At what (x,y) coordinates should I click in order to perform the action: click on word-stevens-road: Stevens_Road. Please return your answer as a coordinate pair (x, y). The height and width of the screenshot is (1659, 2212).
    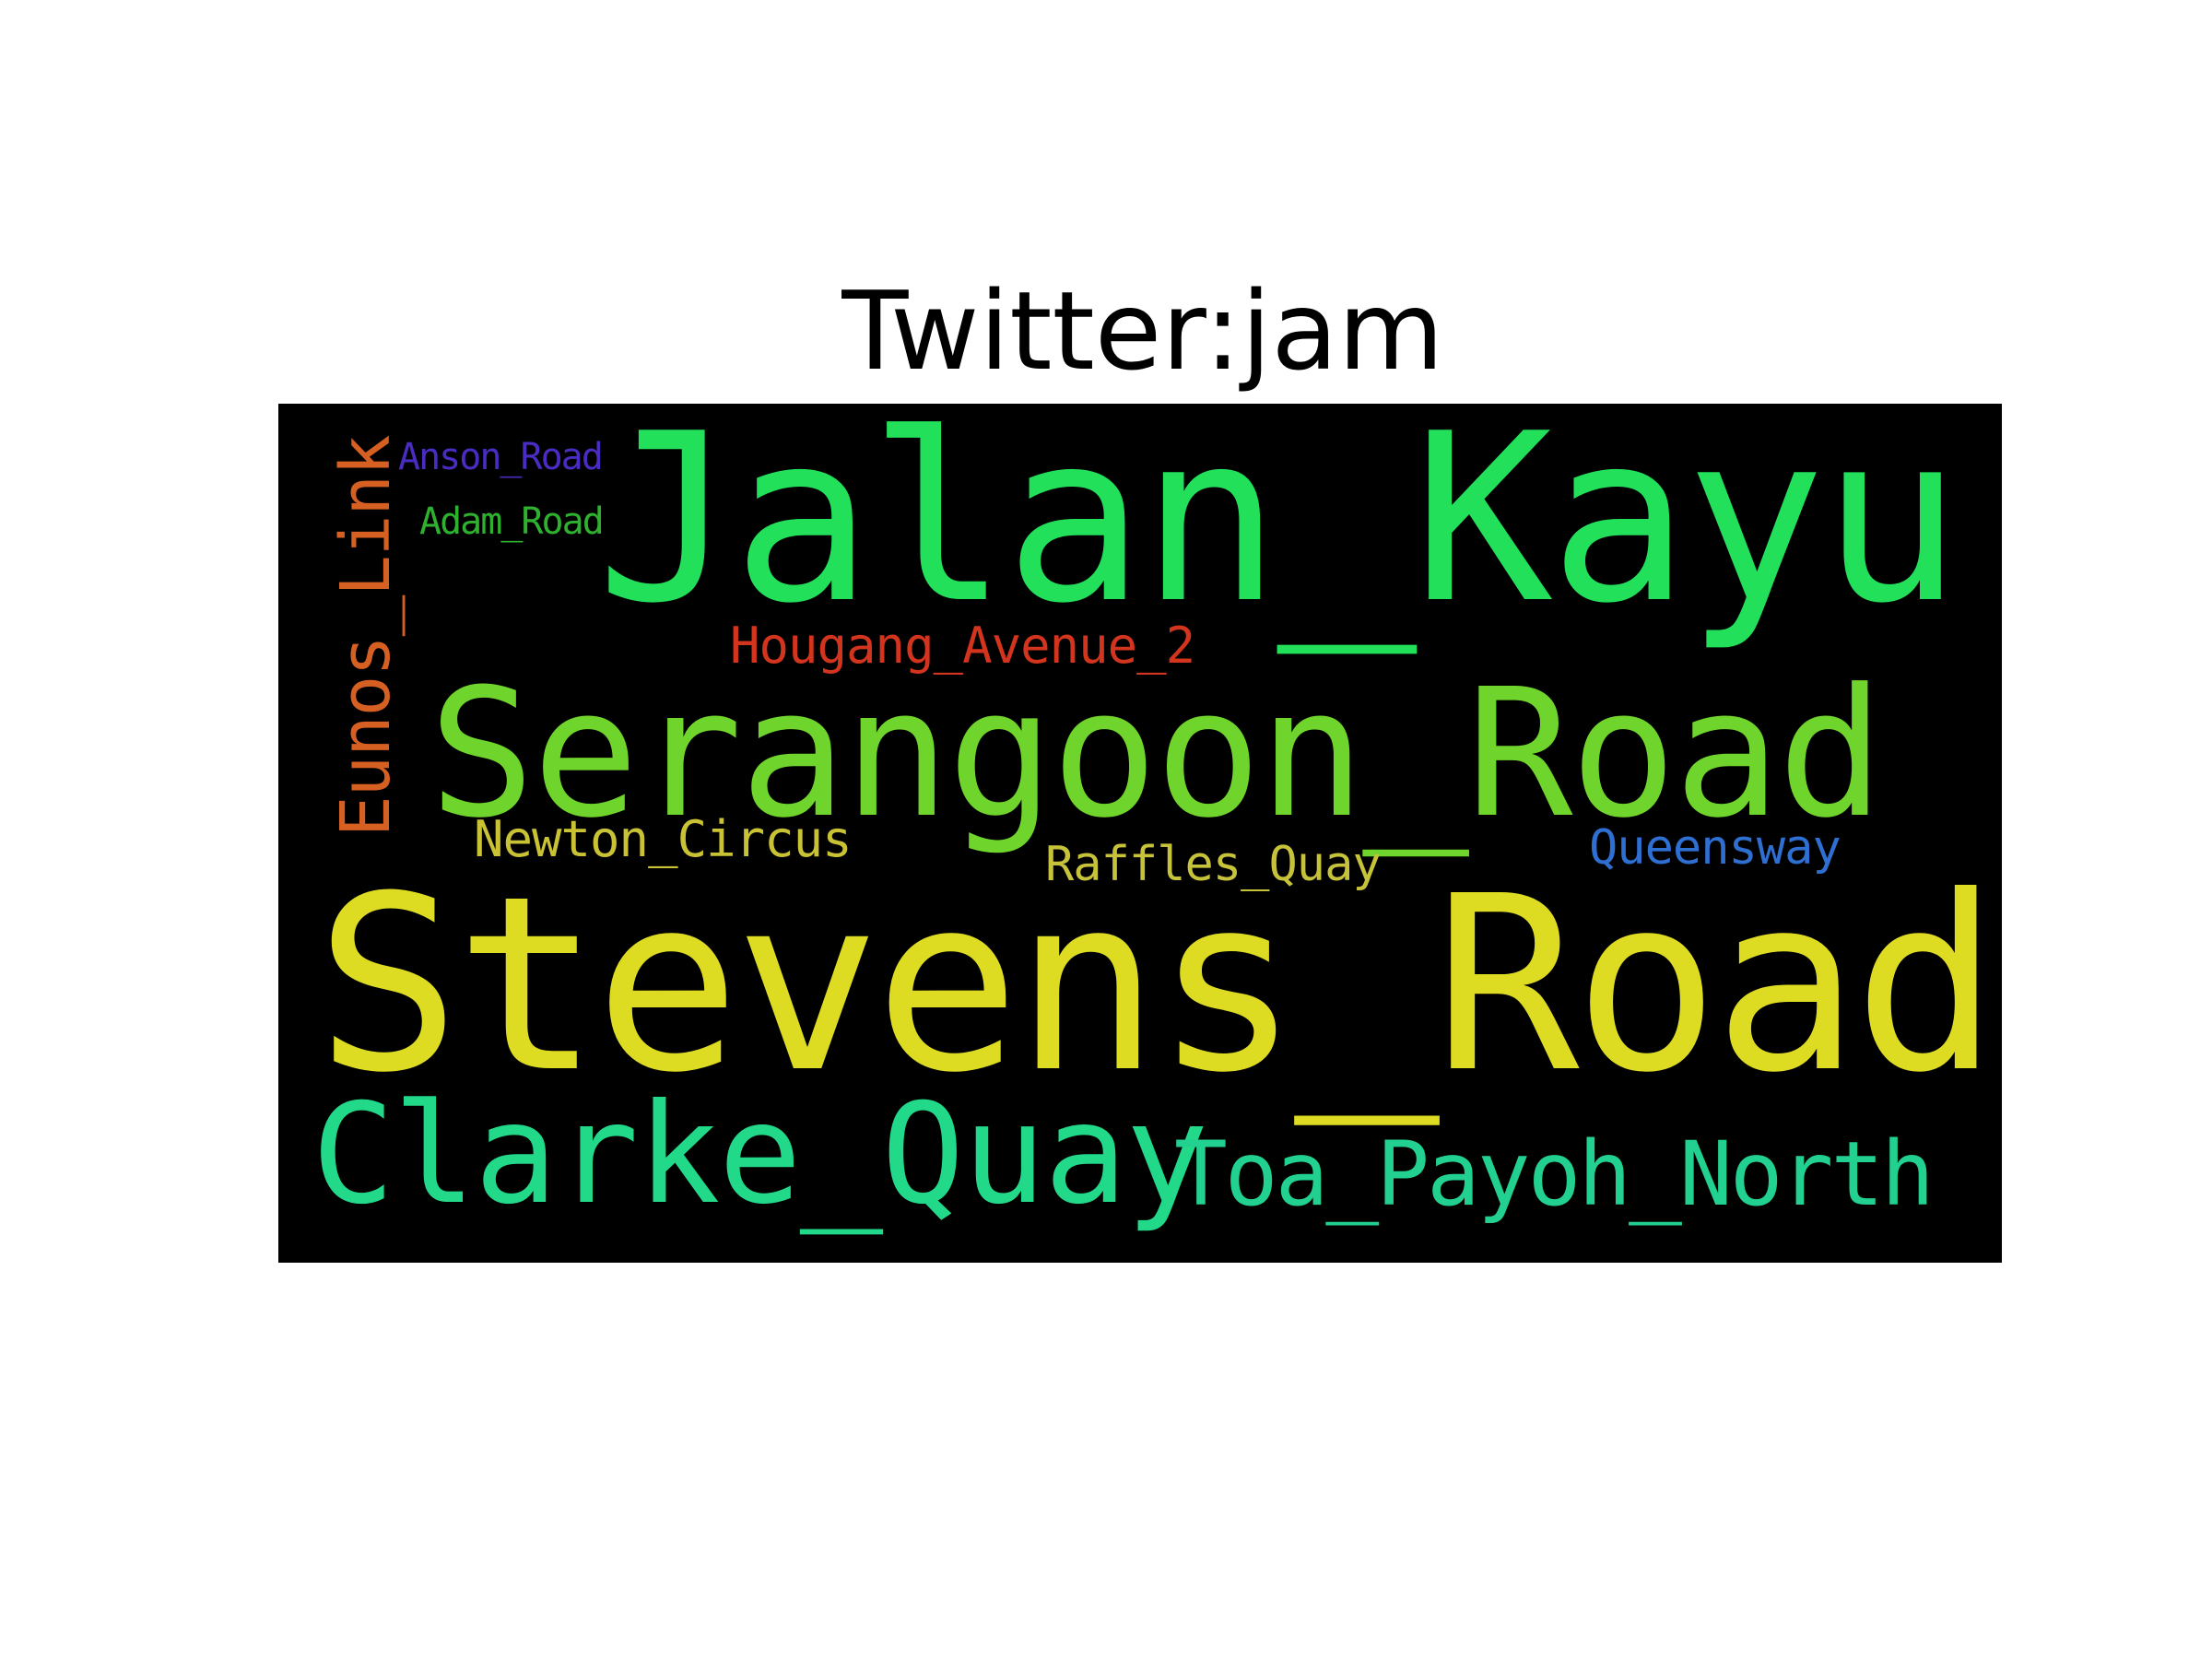
    Looking at the image, I should click on (1157, 984).